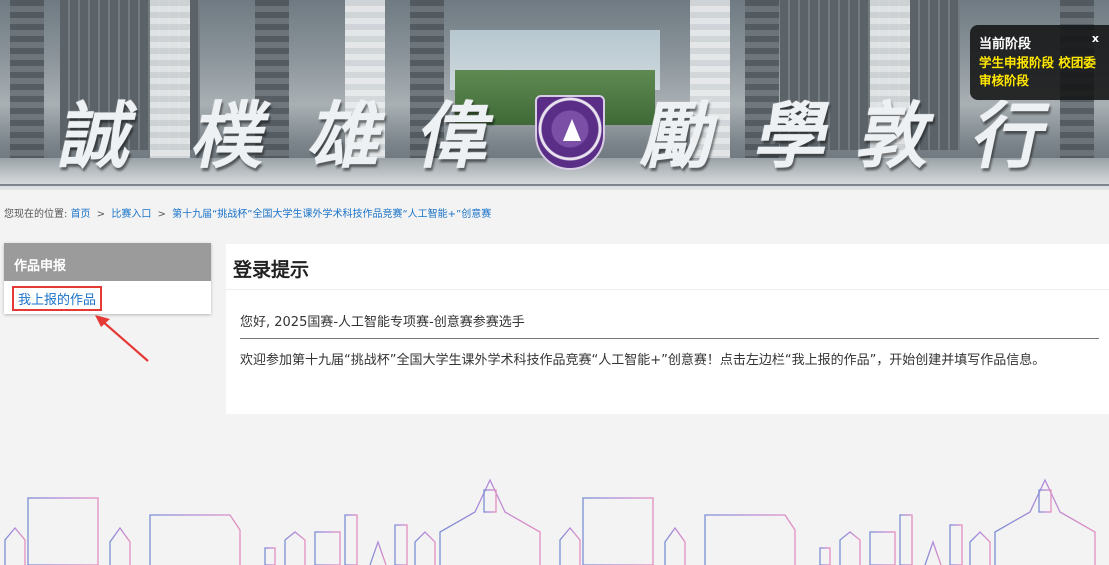 This screenshot has width=1109, height=565. What do you see at coordinates (1004, 80) in the screenshot?
I see `stage-value-line: 审核阶段` at bounding box center [1004, 80].